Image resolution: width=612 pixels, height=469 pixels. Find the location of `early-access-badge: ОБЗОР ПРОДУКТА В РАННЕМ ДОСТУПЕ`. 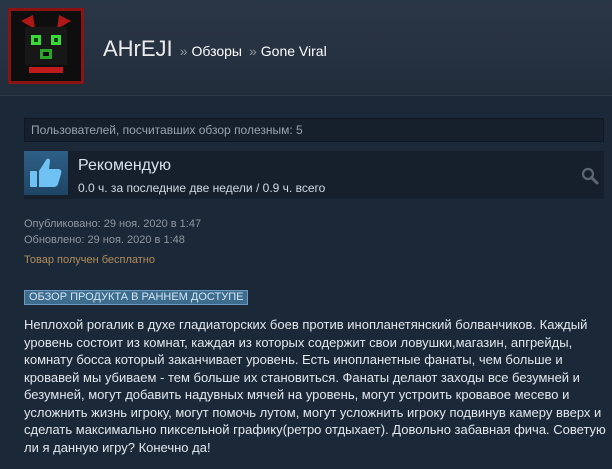

early-access-badge: ОБЗОР ПРОДУКТА В РАННЕМ ДОСТУПЕ is located at coordinates (136, 297).